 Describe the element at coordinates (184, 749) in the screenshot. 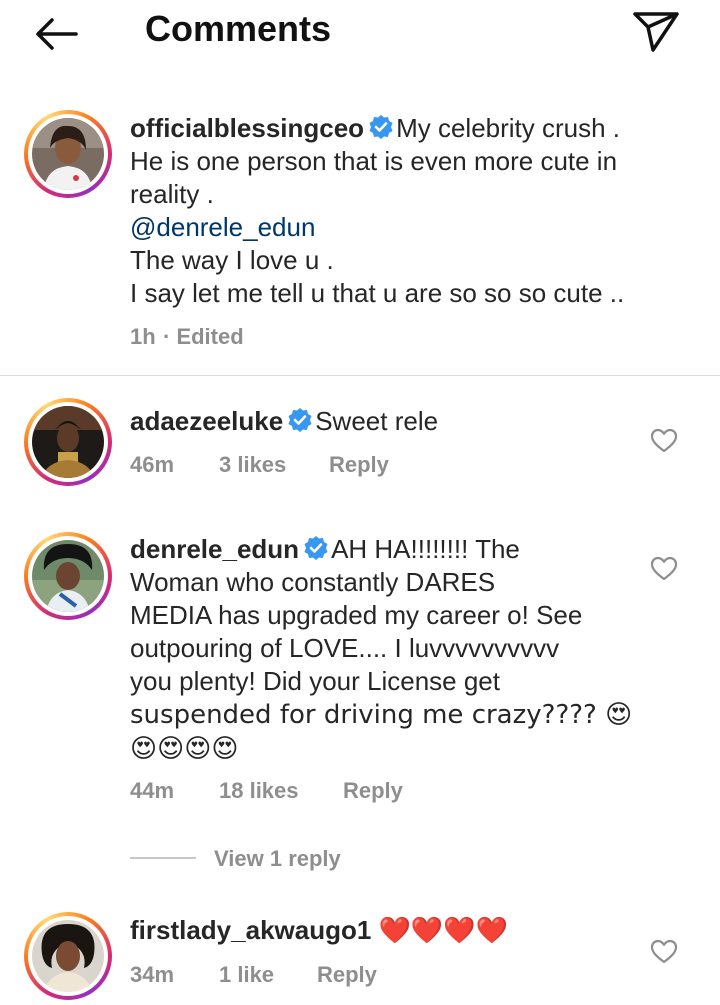

I see `comment-line: 😍😍😍😍` at that location.